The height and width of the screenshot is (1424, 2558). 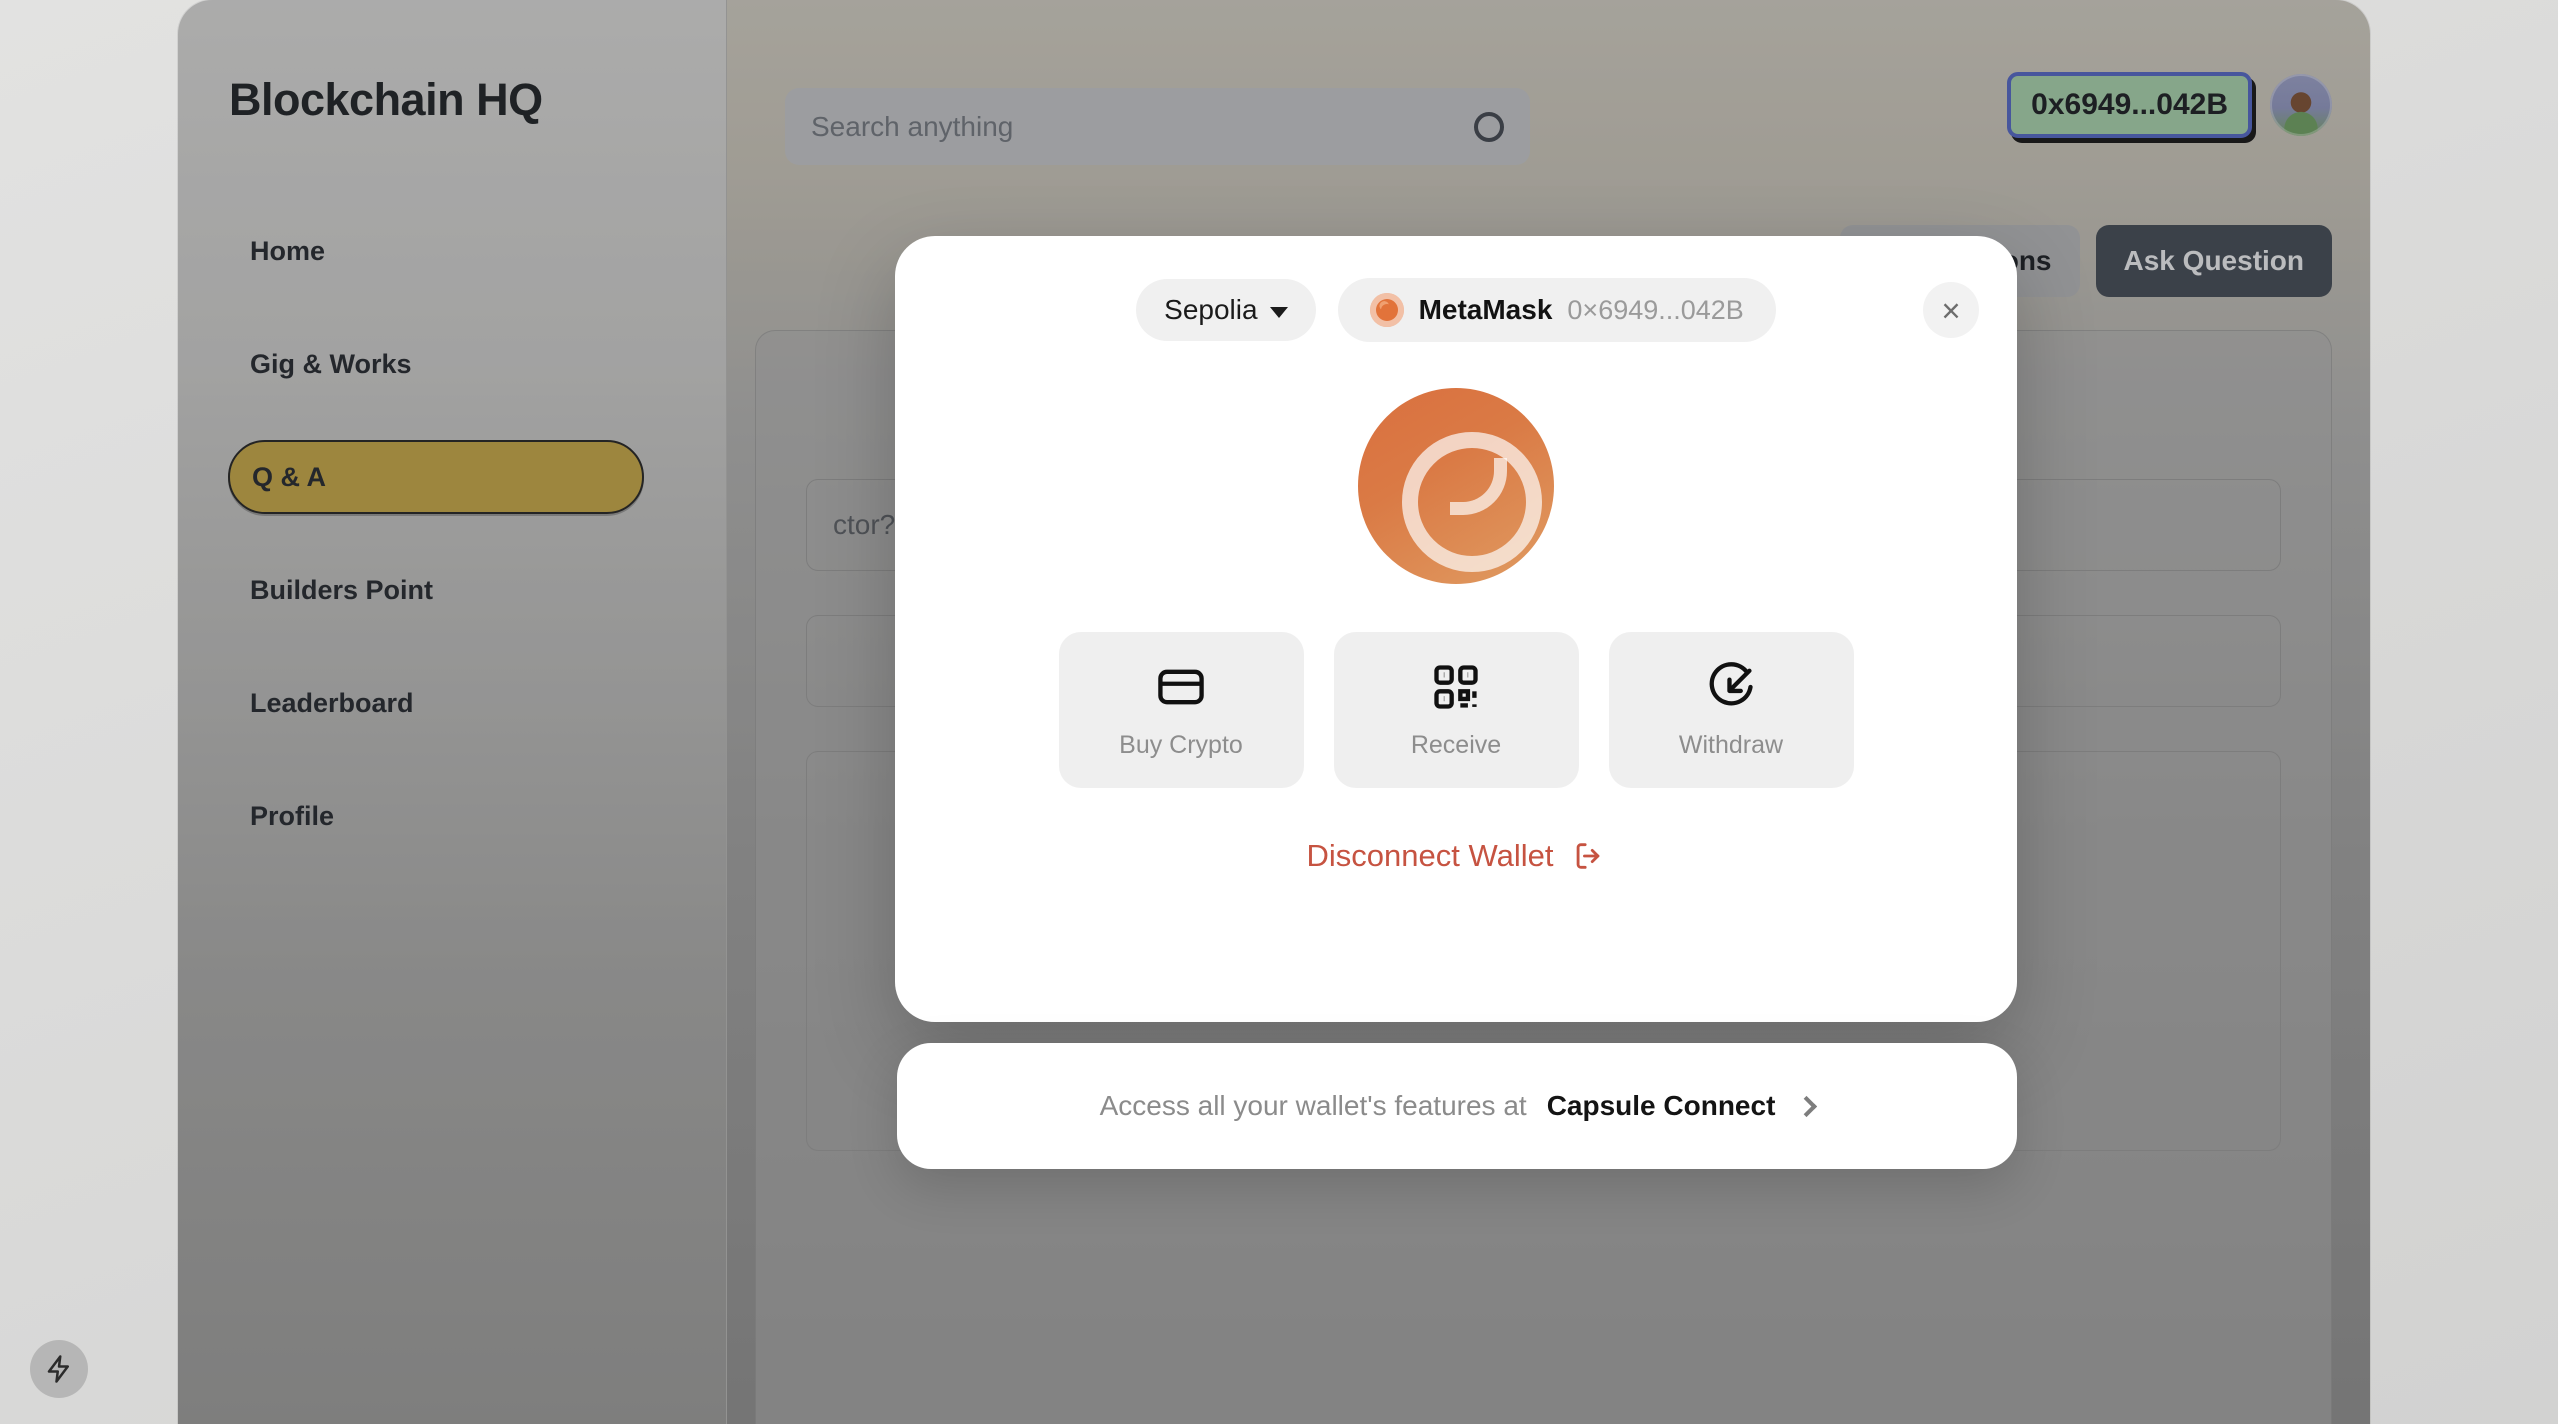 I want to click on metamask-icon, so click(x=1386, y=310).